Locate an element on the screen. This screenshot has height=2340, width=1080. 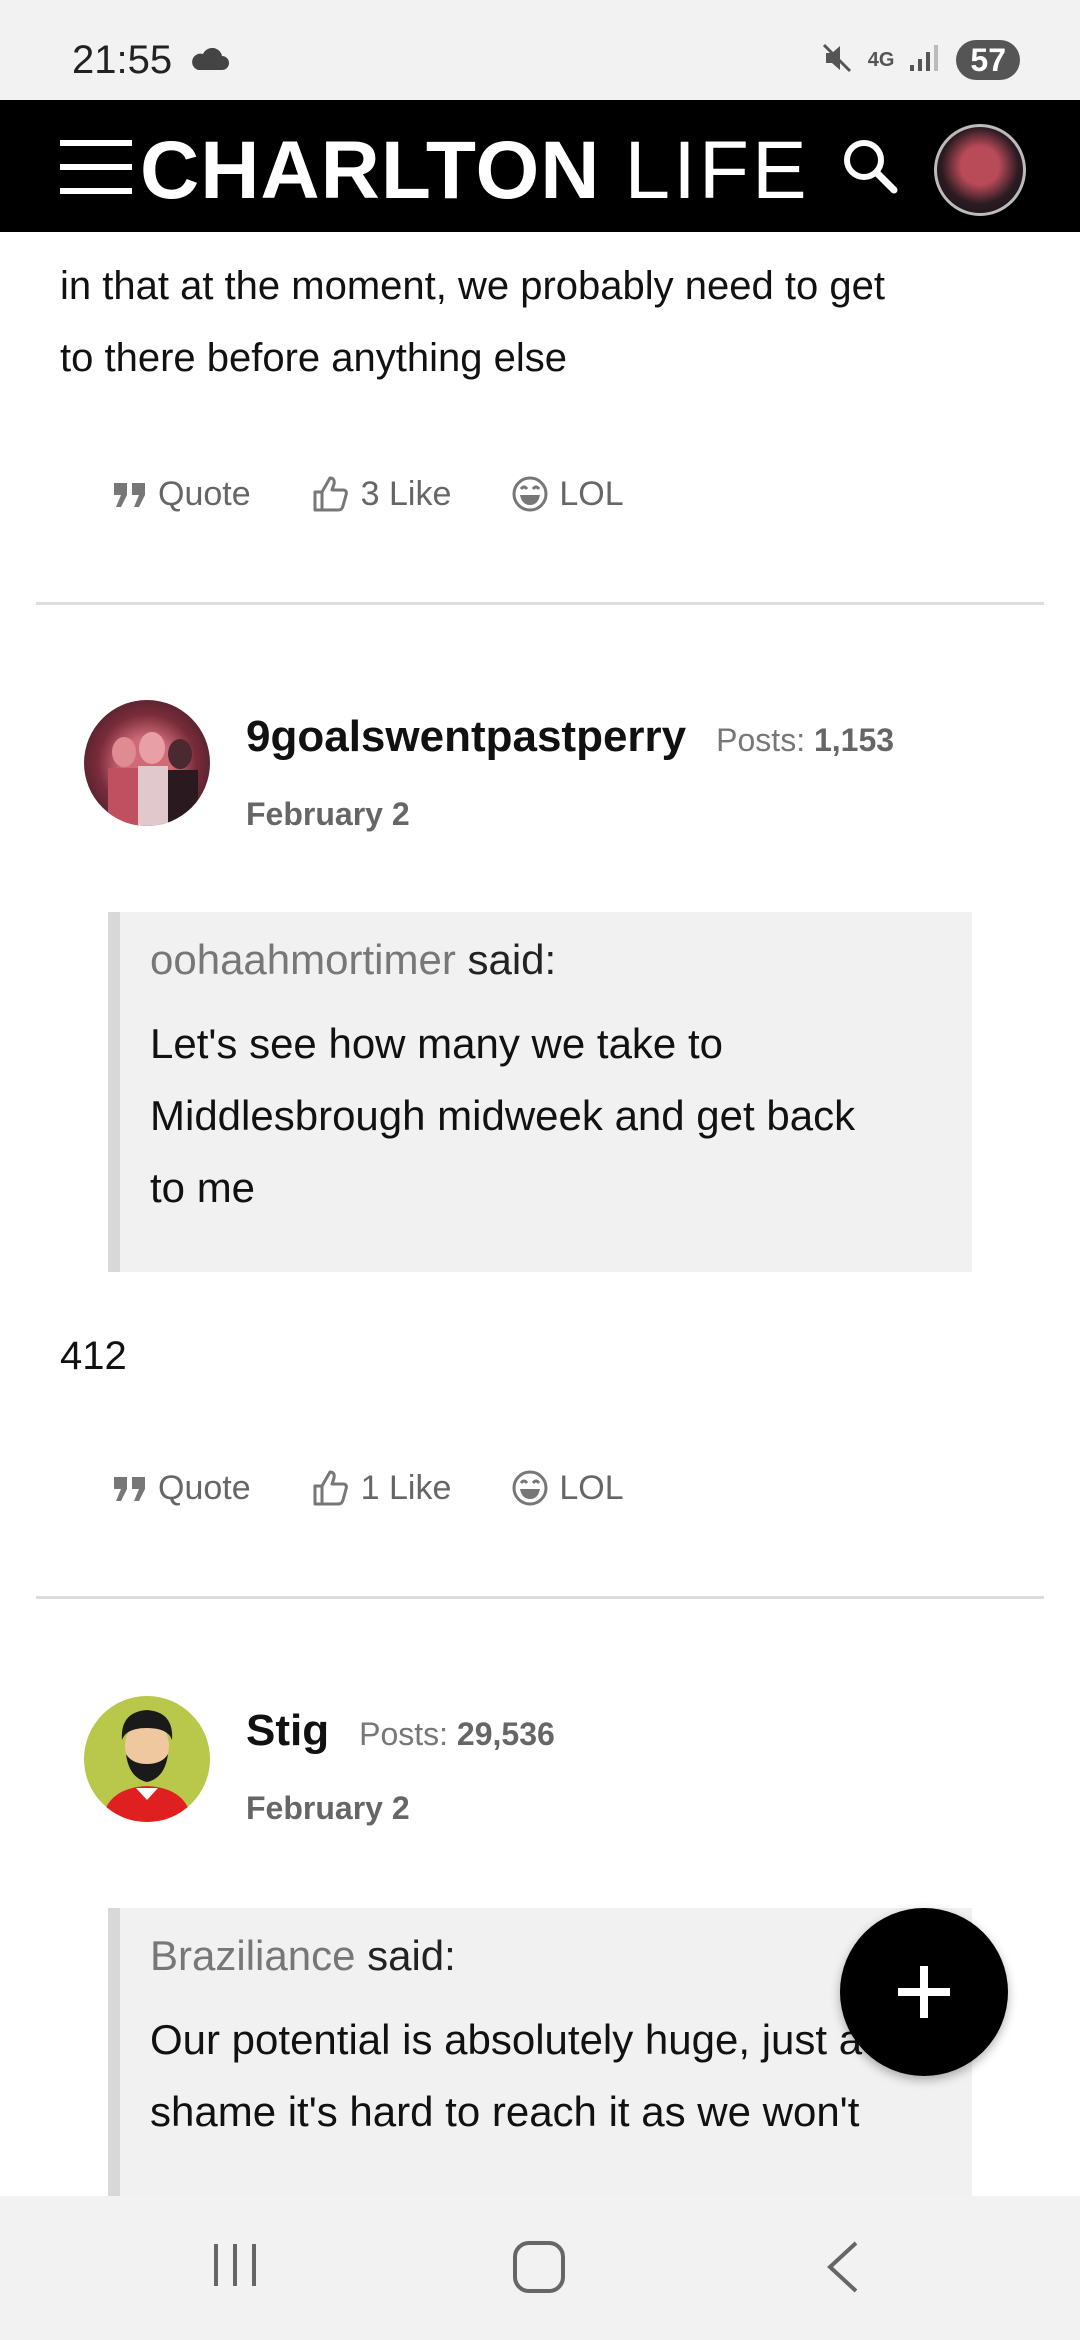
status-bar: 21:55 4G 57 is located at coordinates (540, 50).